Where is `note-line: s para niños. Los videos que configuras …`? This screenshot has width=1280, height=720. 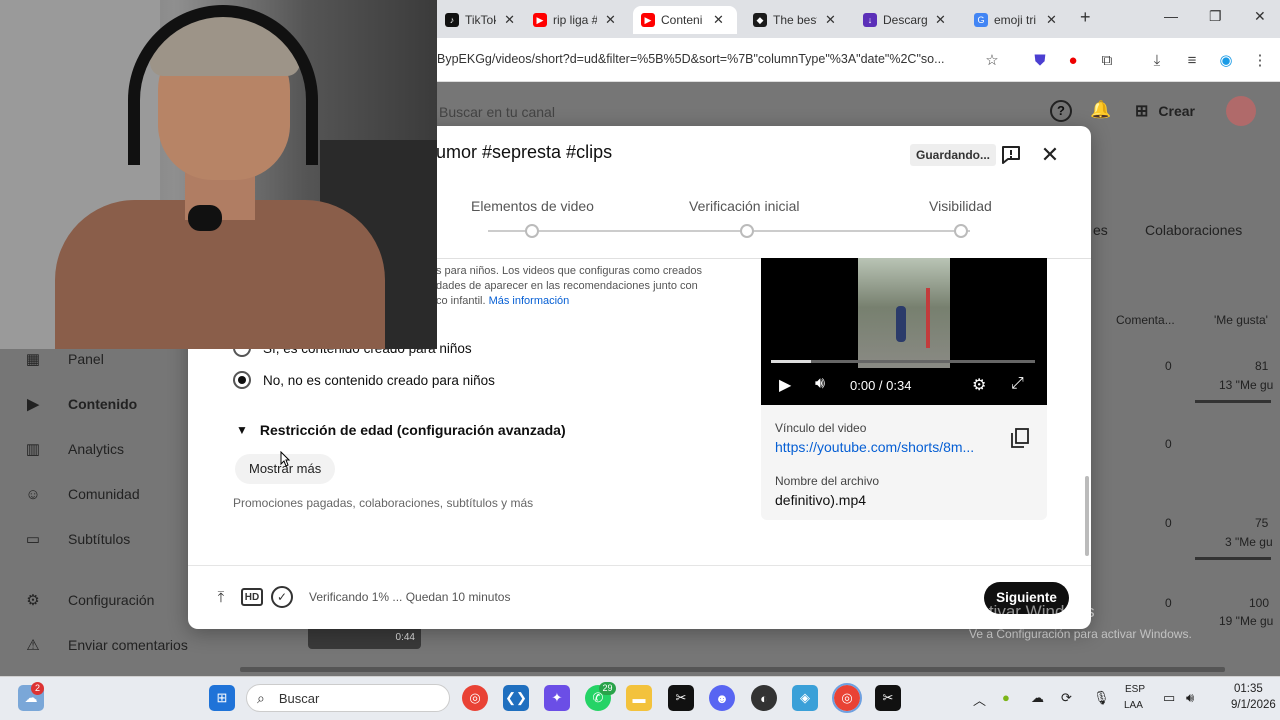 note-line: s para niños. Los videos que configuras … is located at coordinates (569, 271).